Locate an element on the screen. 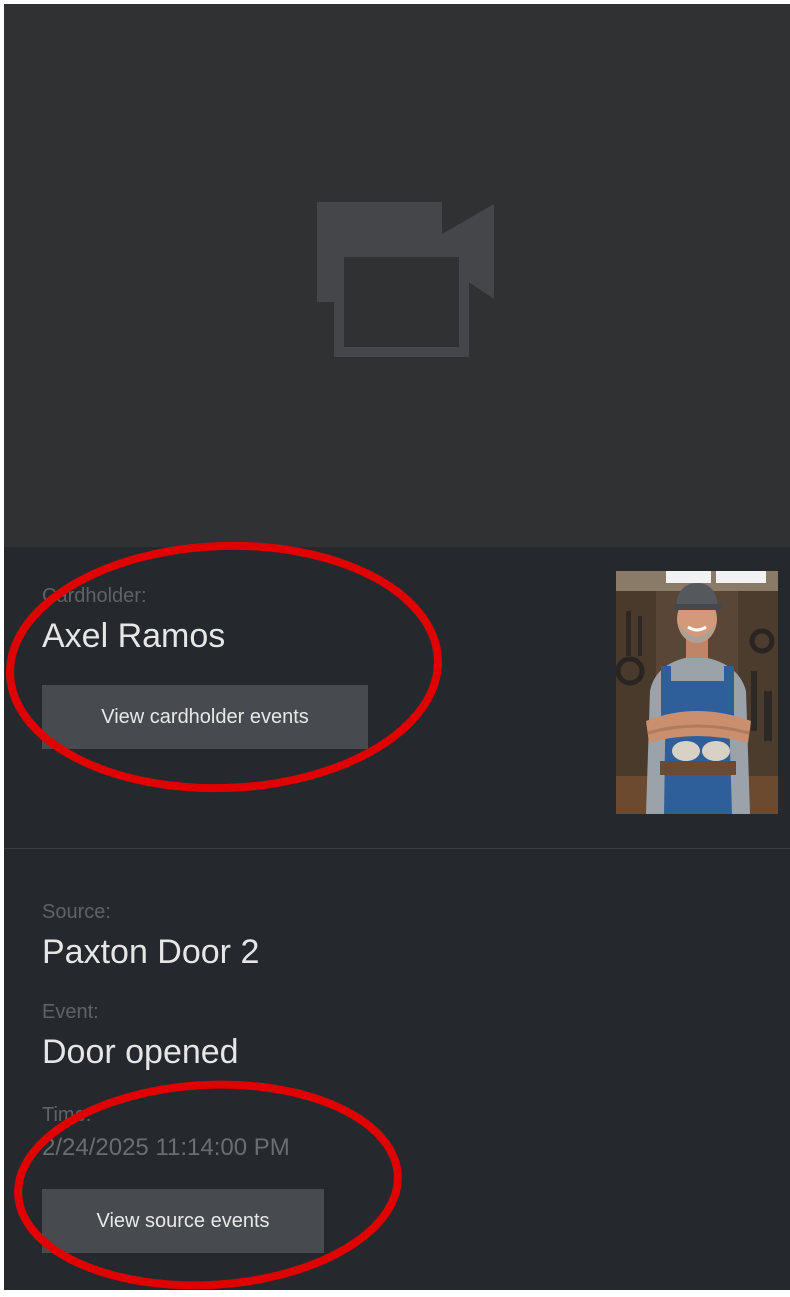 The width and height of the screenshot is (790, 1297). view-source-events-button: View source events is located at coordinates (183, 1221).